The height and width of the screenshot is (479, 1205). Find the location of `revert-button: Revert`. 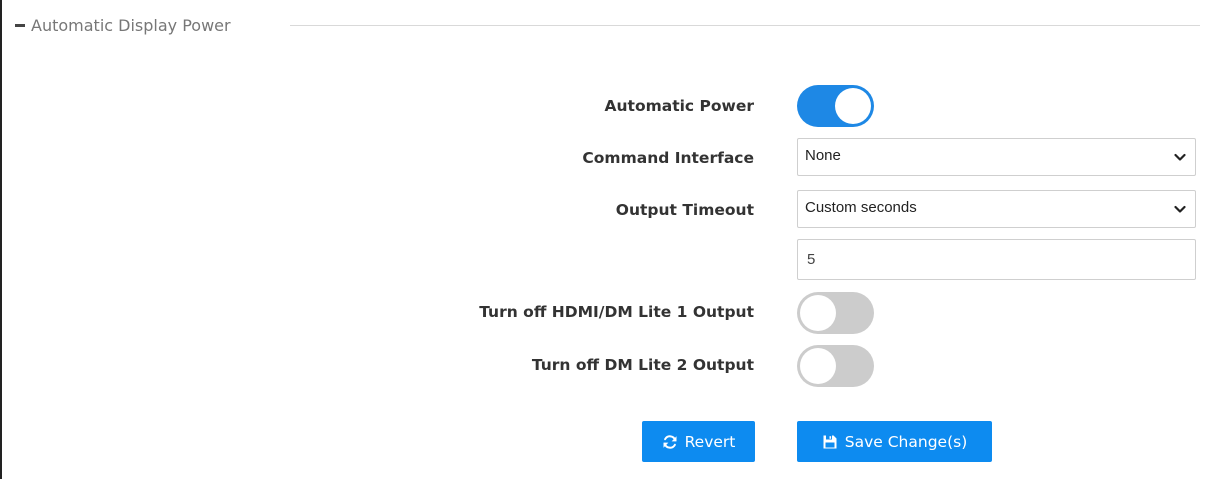

revert-button: Revert is located at coordinates (698, 441).